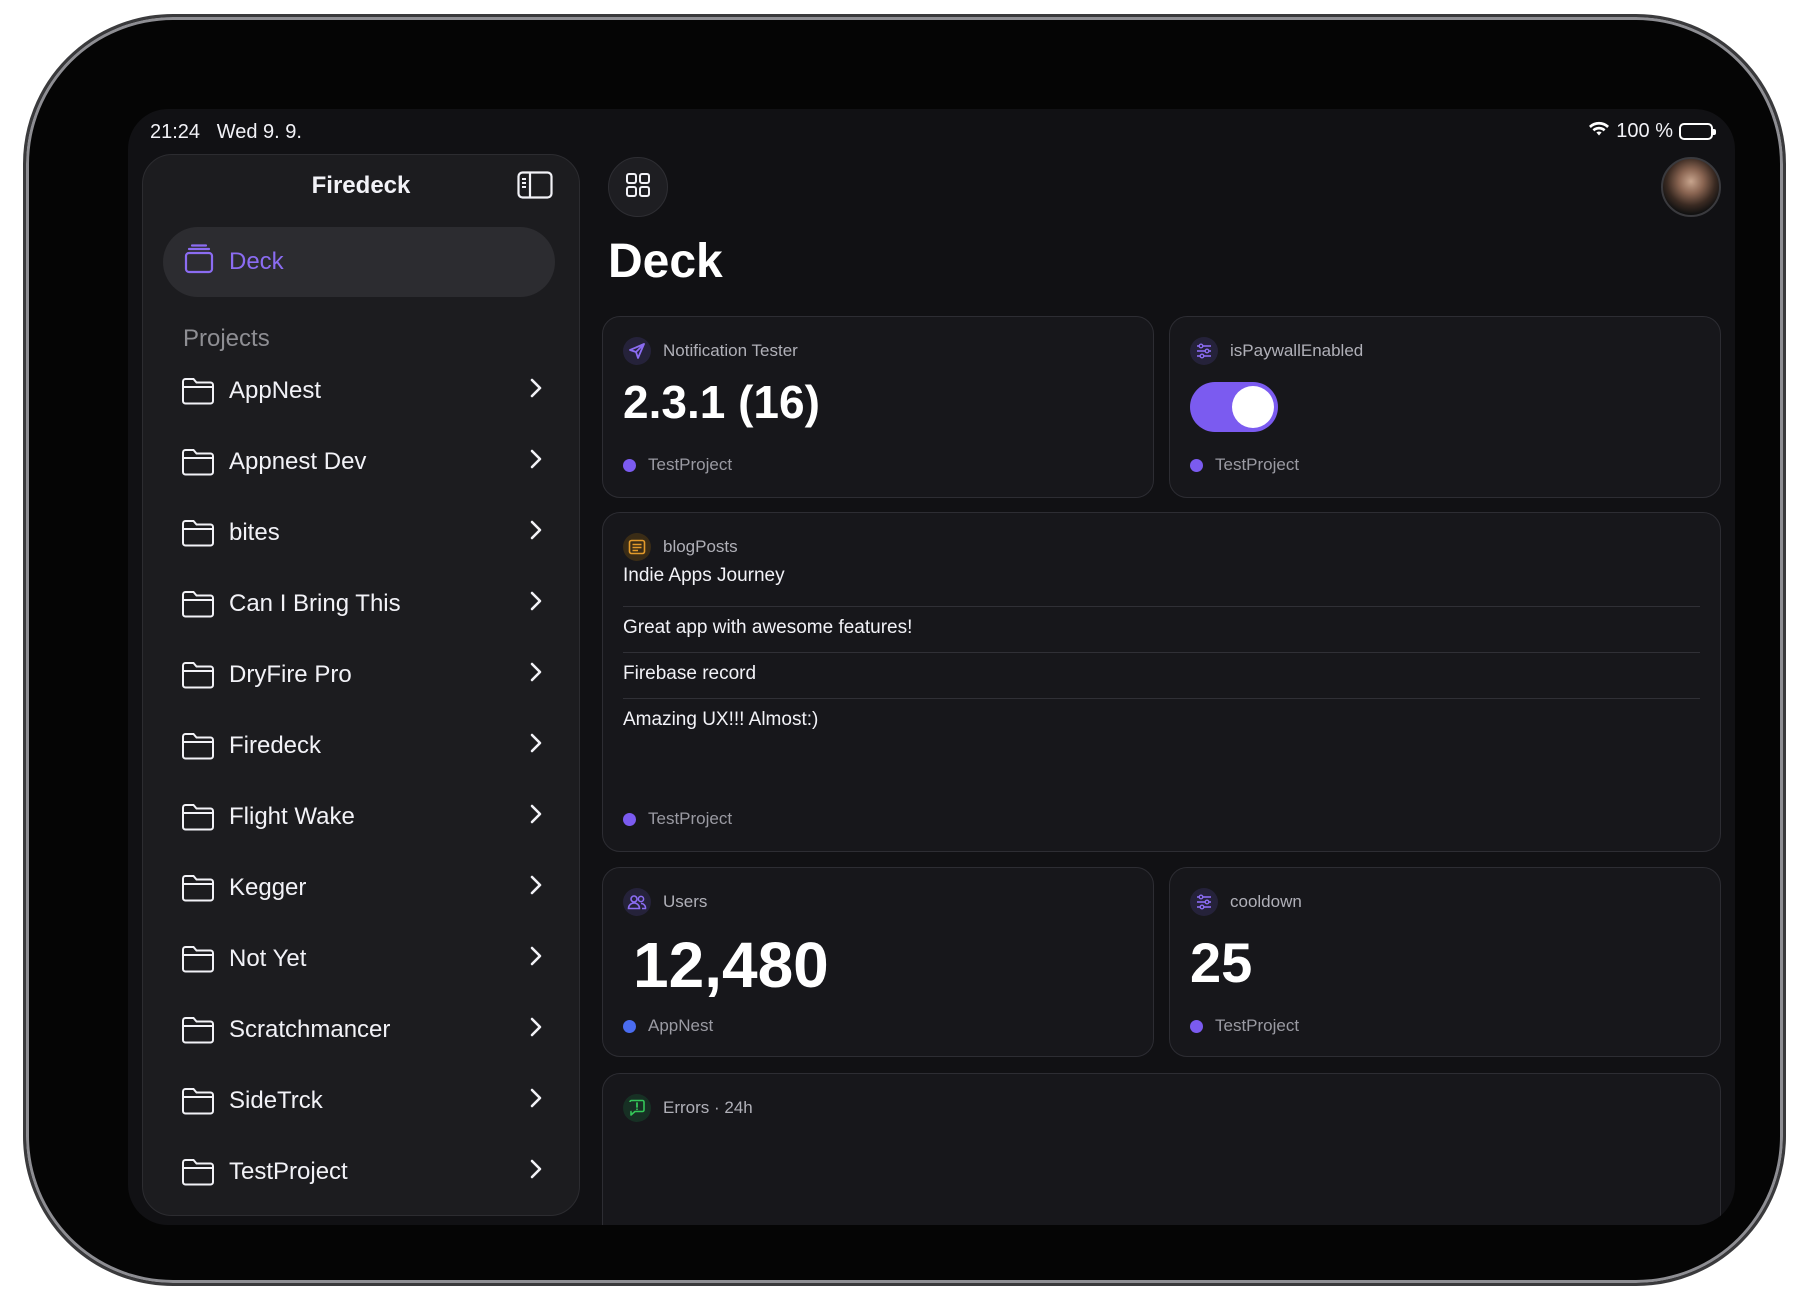 Image resolution: width=1800 pixels, height=1305 pixels. Describe the element at coordinates (1691, 187) in the screenshot. I see `avatar` at that location.